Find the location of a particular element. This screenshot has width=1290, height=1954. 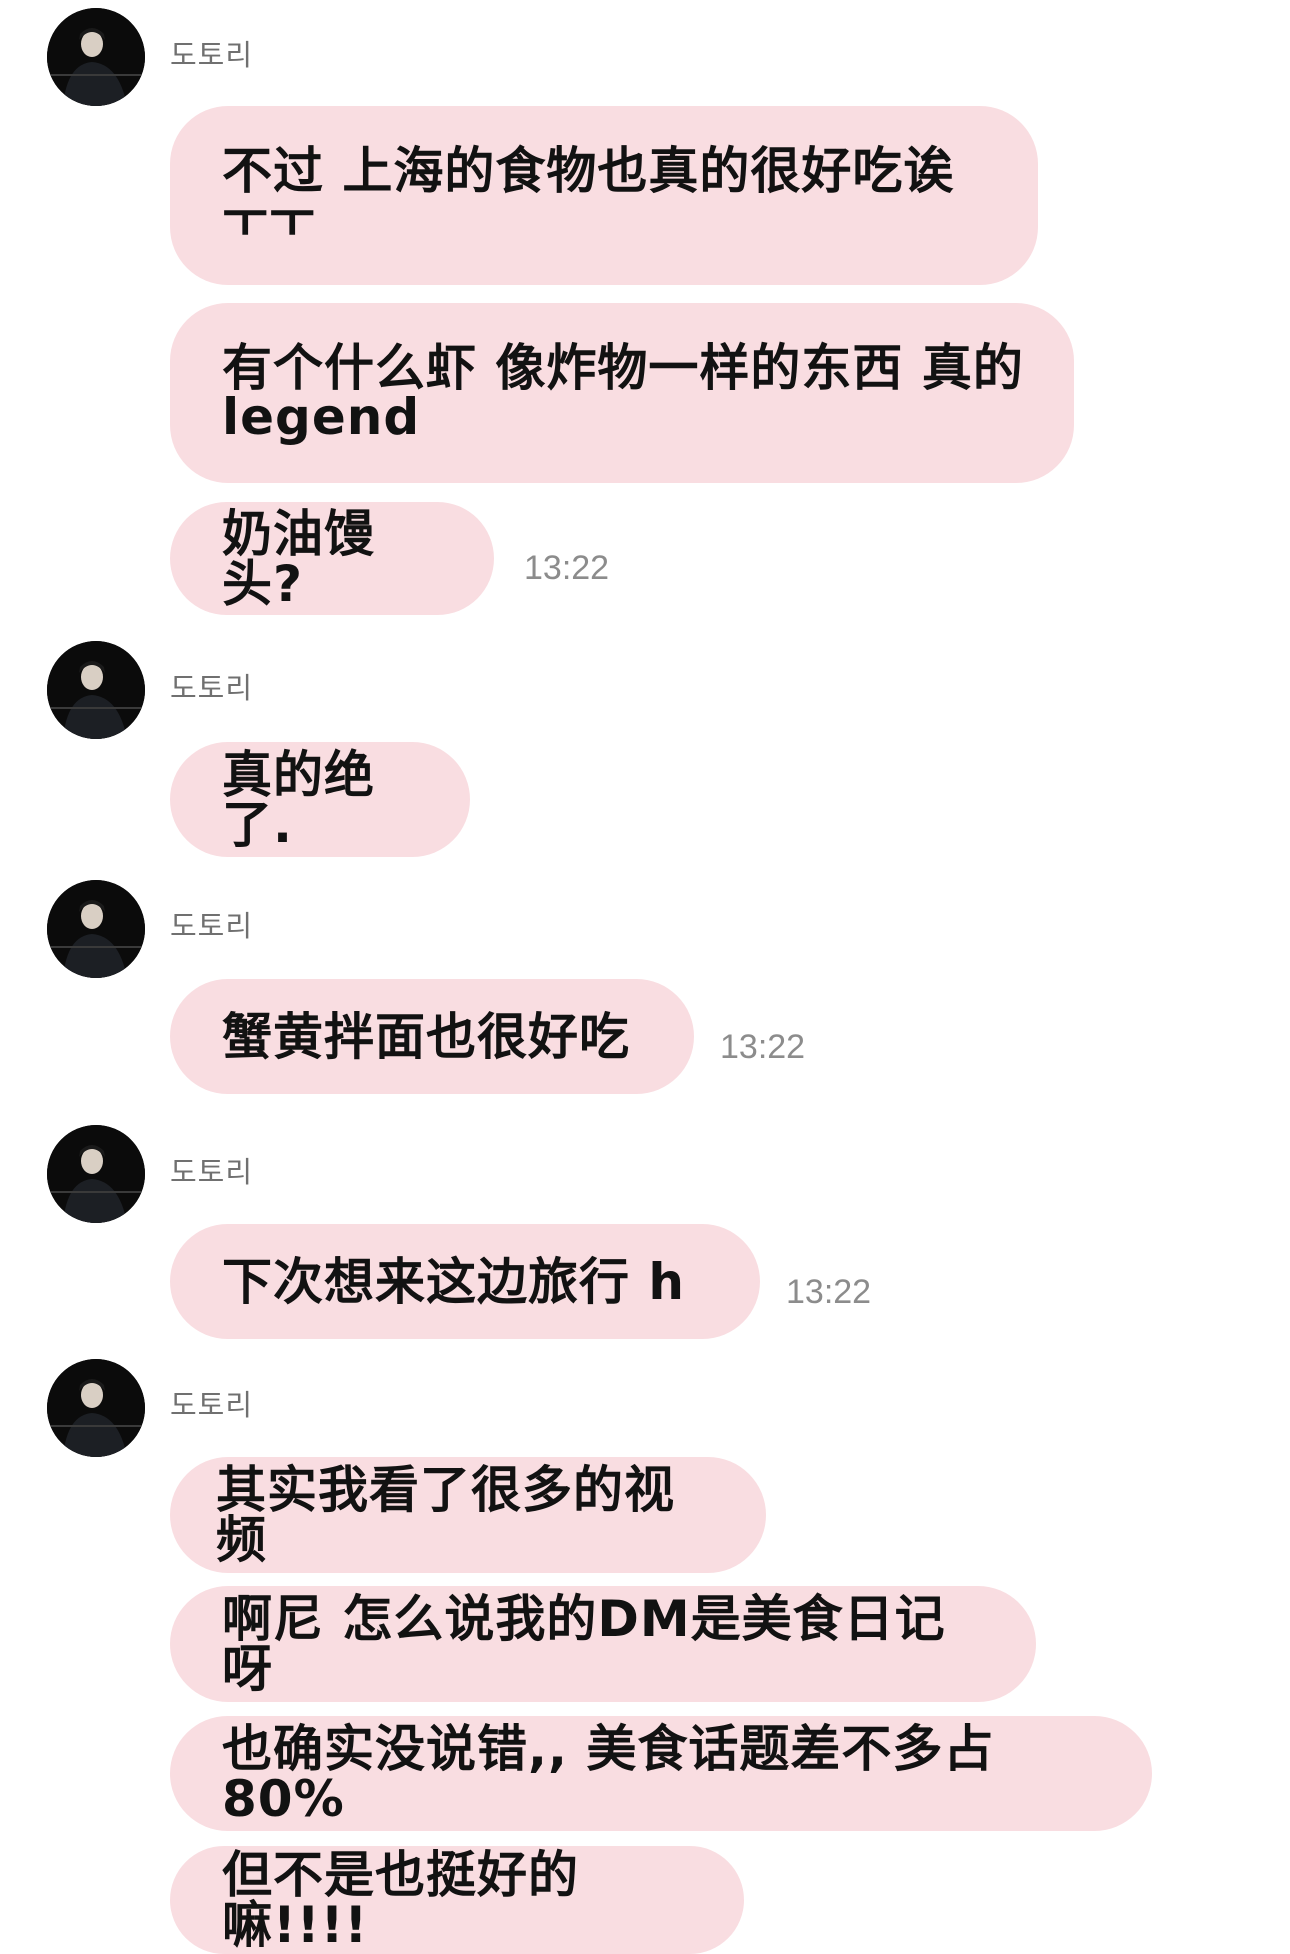

message-bubble: 下次想来这边旅行 h is located at coordinates (465, 1281).